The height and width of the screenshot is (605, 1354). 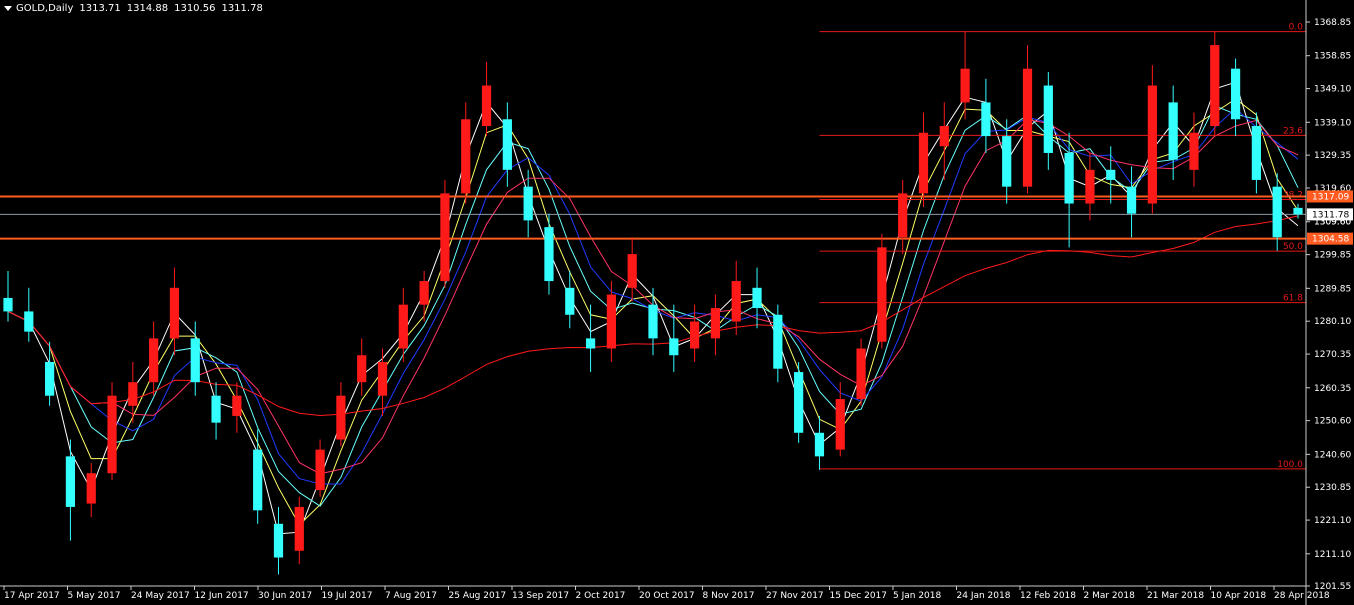 I want to click on time-tick-label: 7 Aug 2017, so click(x=411, y=596).